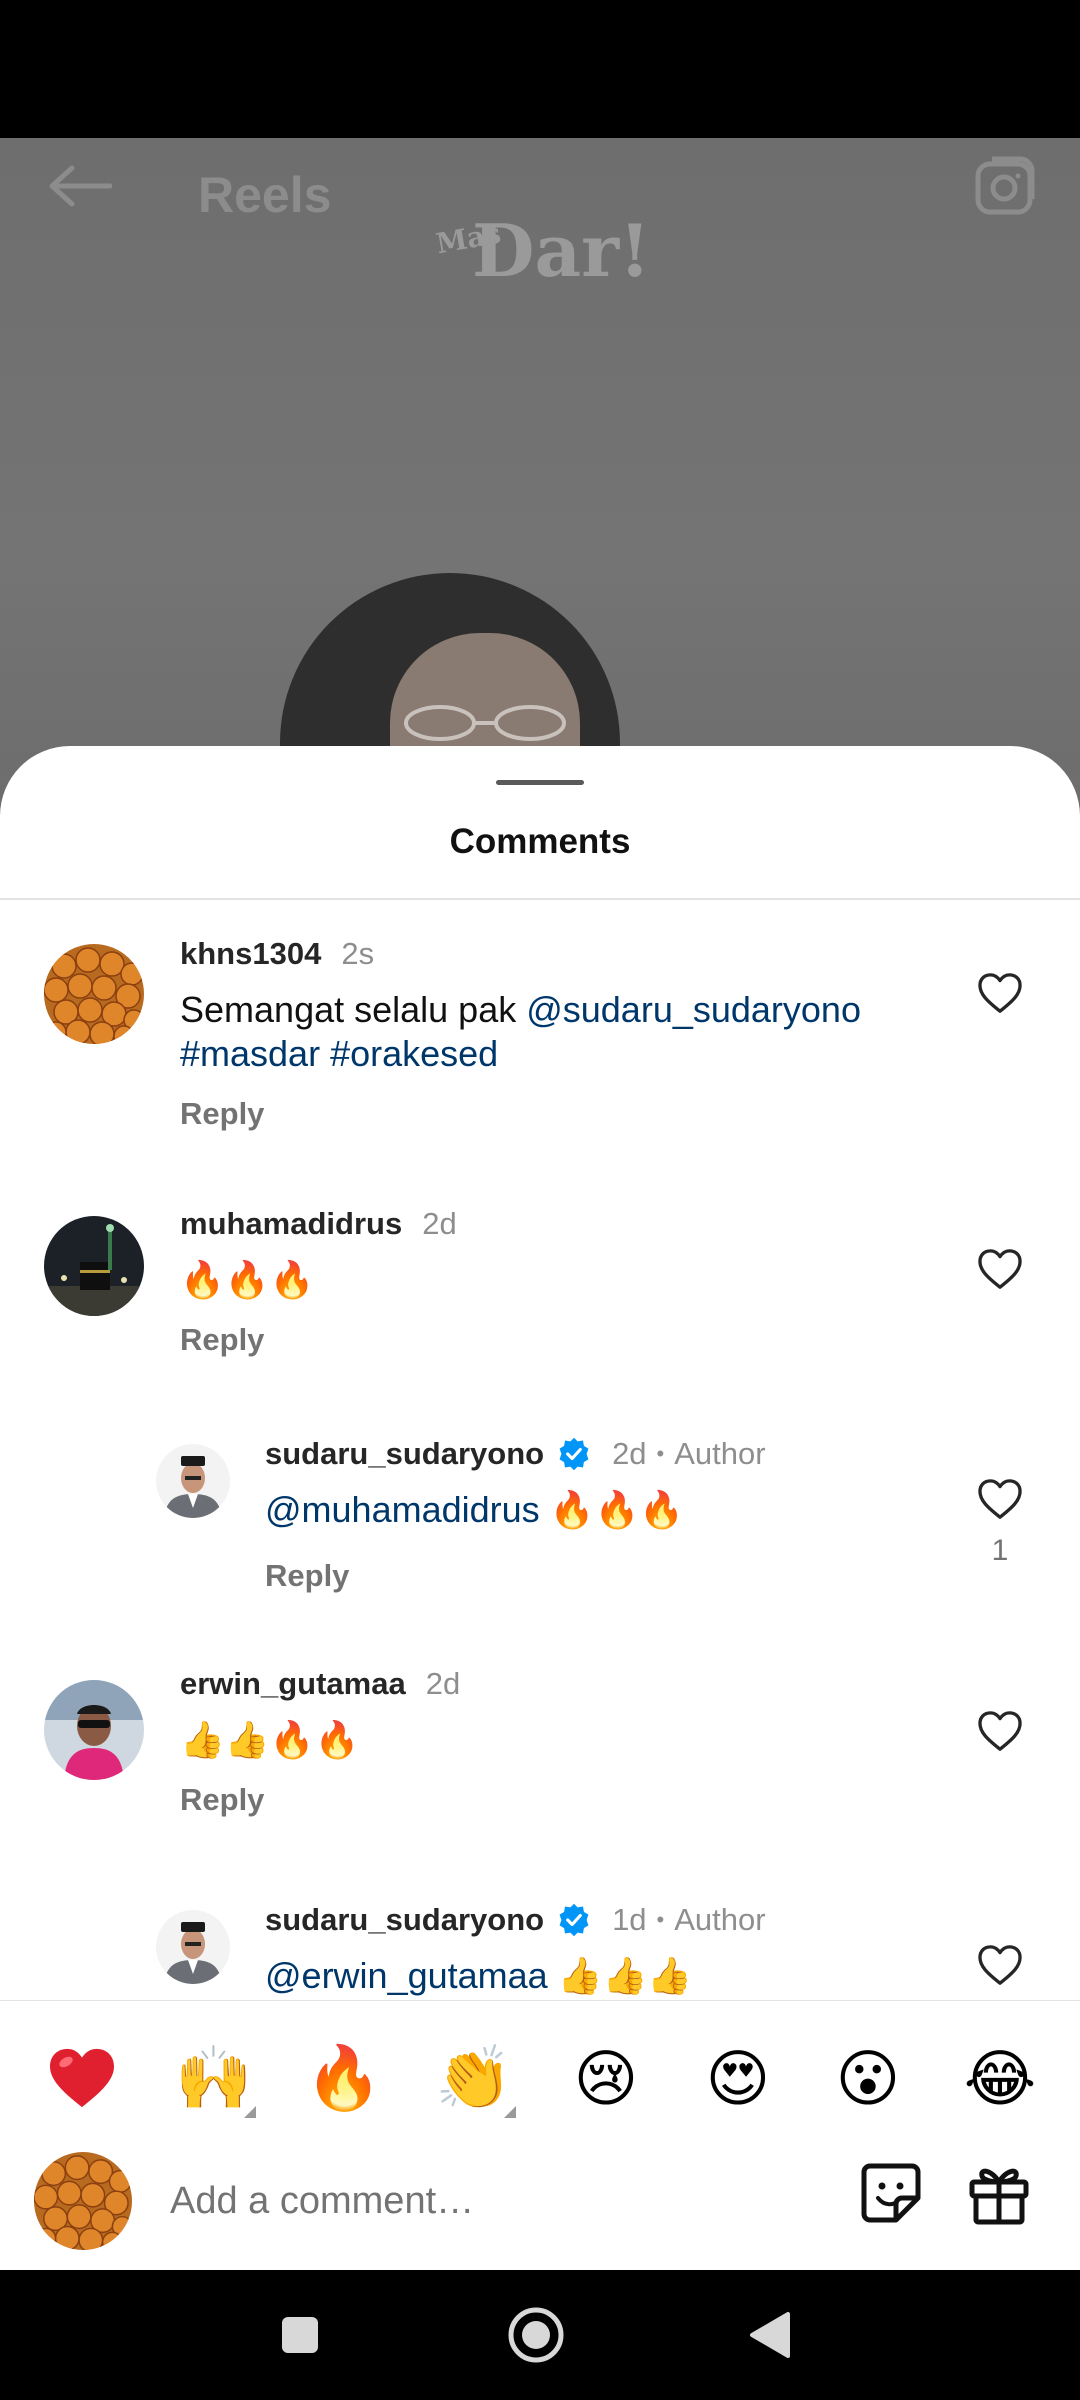 Image resolution: width=1080 pixels, height=2400 pixels. I want to click on drag-handle, so click(540, 782).